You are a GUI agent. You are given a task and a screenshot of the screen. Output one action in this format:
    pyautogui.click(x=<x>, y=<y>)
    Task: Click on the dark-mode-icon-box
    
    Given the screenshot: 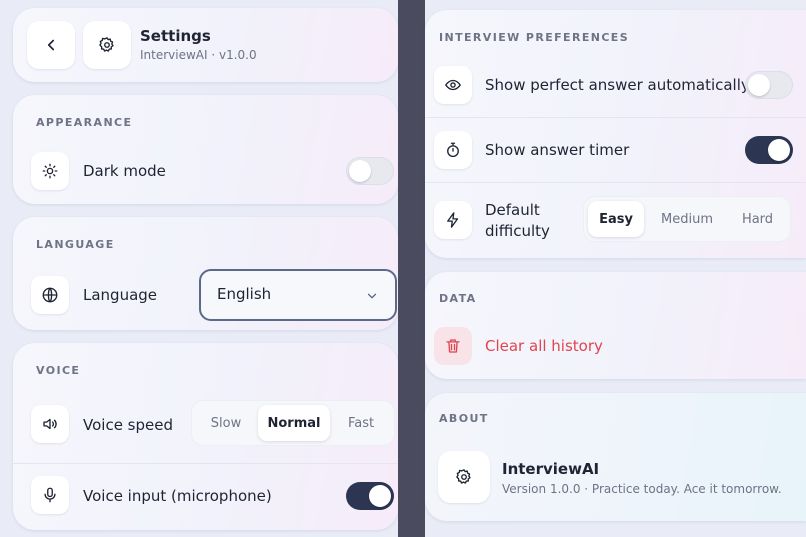 What is the action you would take?
    pyautogui.click(x=50, y=171)
    